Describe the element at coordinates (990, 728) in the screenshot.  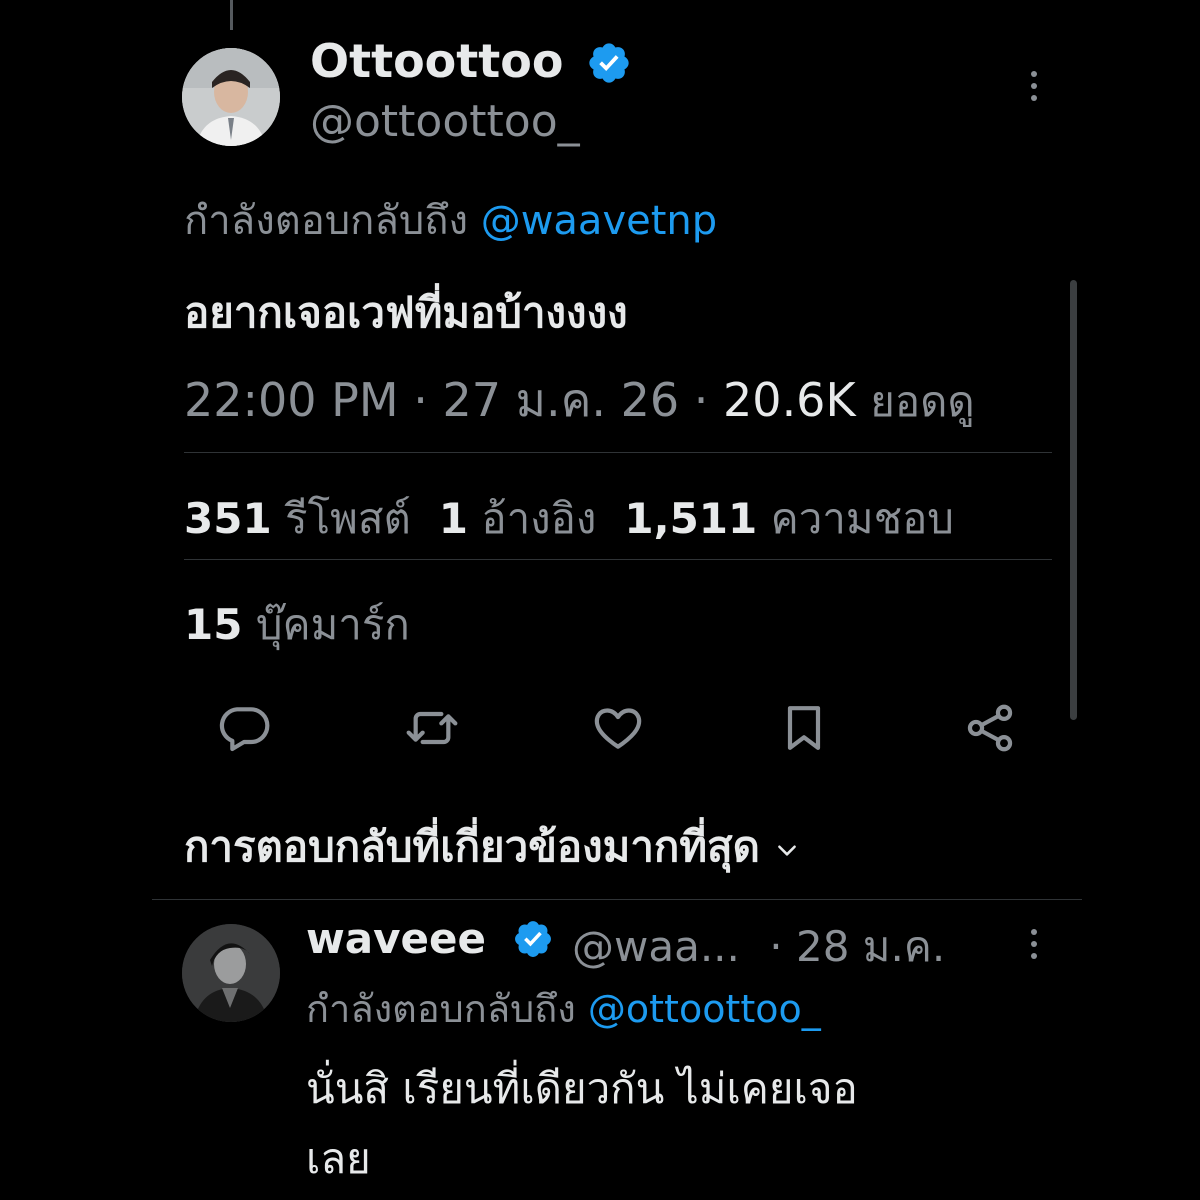
I see `share-icon` at that location.